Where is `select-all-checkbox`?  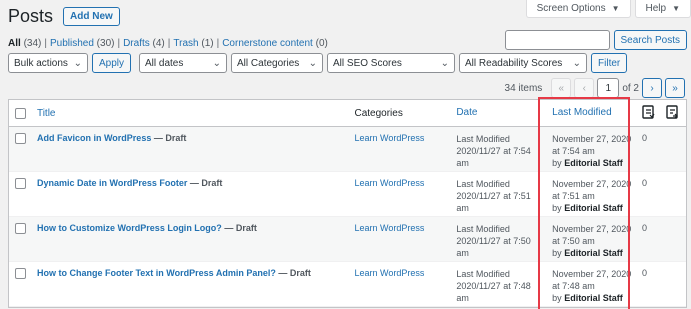 select-all-checkbox is located at coordinates (21, 113).